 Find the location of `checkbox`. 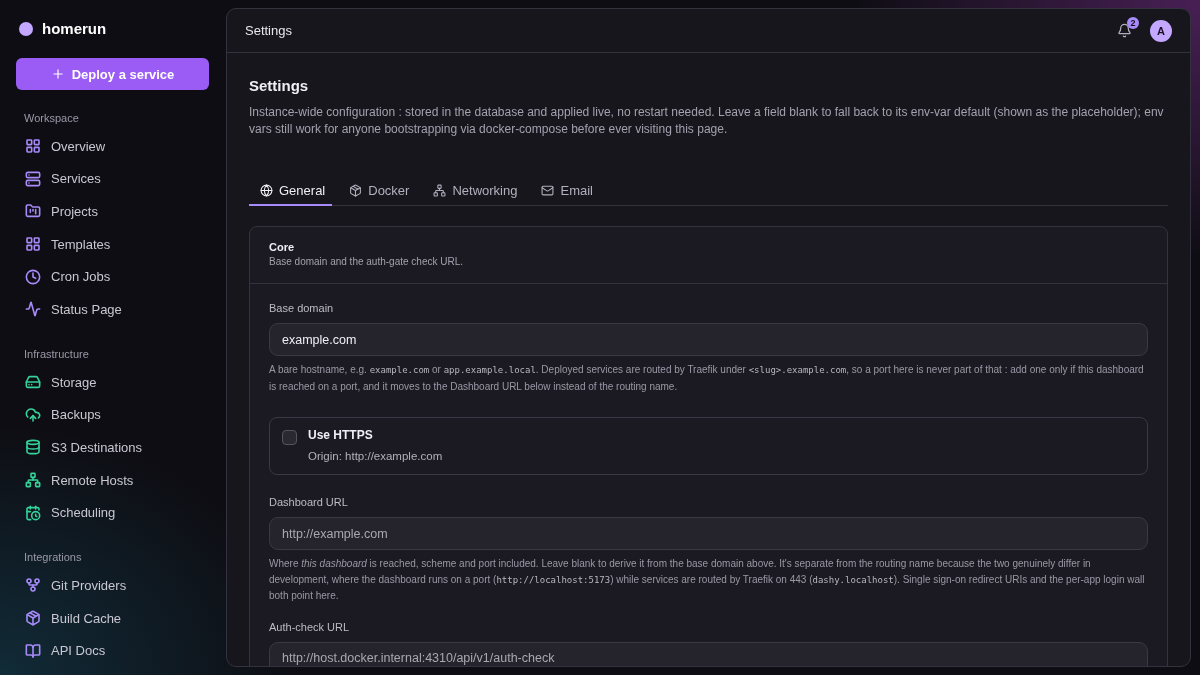

checkbox is located at coordinates (289, 437).